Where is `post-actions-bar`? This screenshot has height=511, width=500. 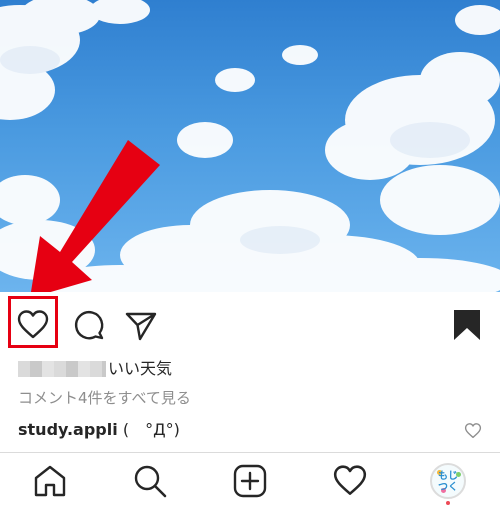
post-actions-bar is located at coordinates (250, 323).